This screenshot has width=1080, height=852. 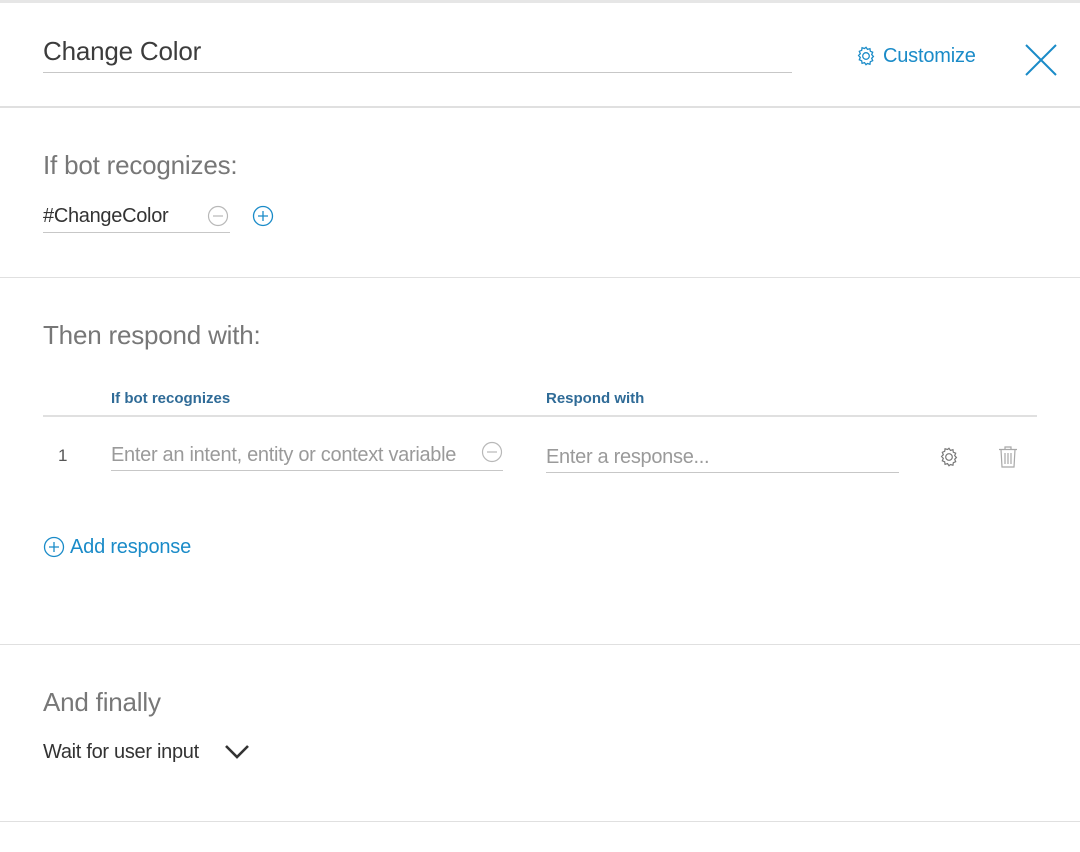 I want to click on then-heading: Then respond with:, so click(x=152, y=335).